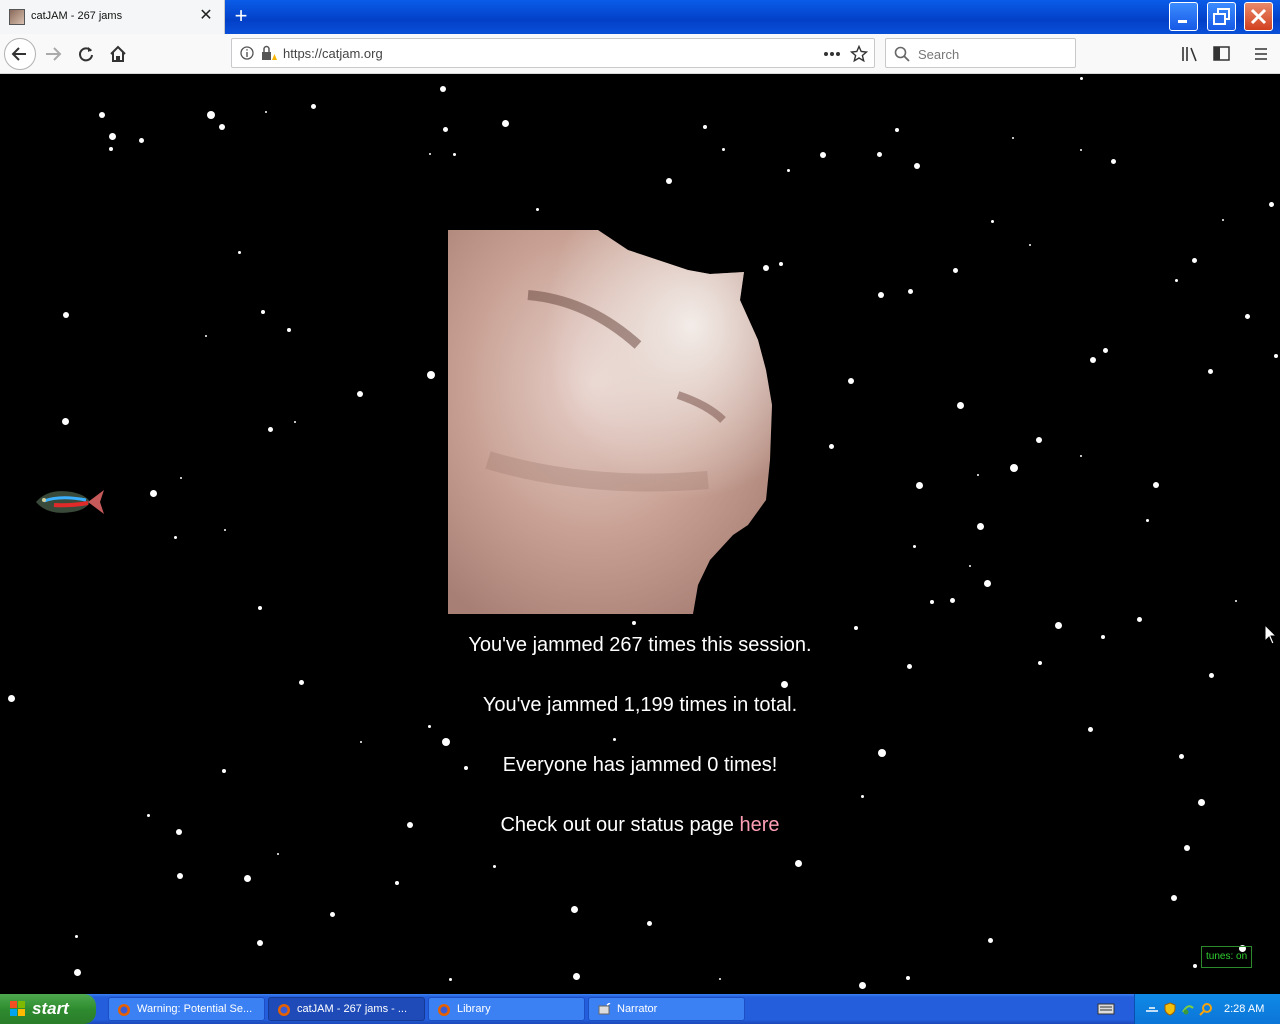  Describe the element at coordinates (640, 17) in the screenshot. I see `title-bar: catJAM - 267 jams ✕ +` at that location.